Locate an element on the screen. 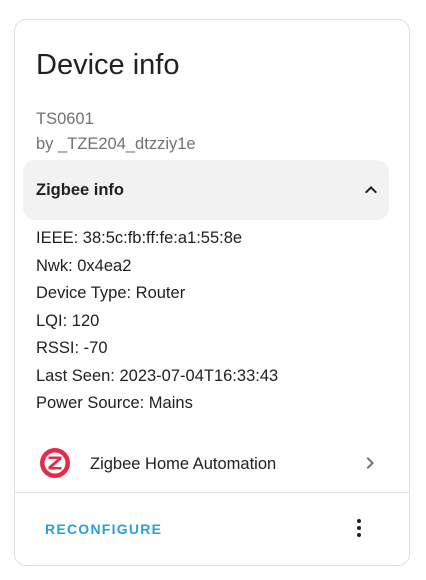 The width and height of the screenshot is (426, 580). device-manufacturer: by _TZE204_dtzziy1e is located at coordinates (116, 144).